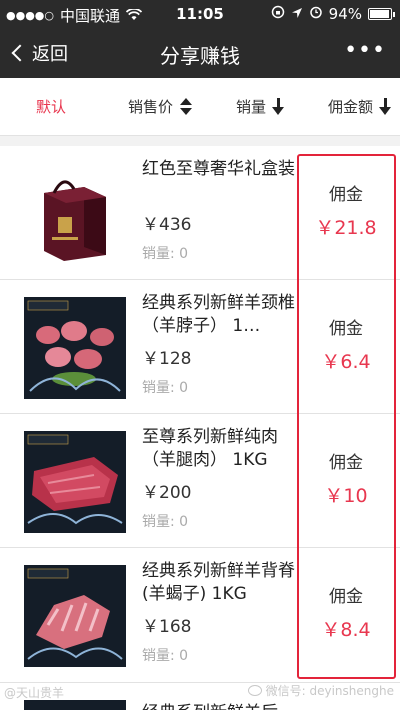 This screenshot has width=400, height=710. What do you see at coordinates (200, 692) in the screenshot?
I see `watermark: @天山贵羊 微信号: deyinshenghe` at bounding box center [200, 692].